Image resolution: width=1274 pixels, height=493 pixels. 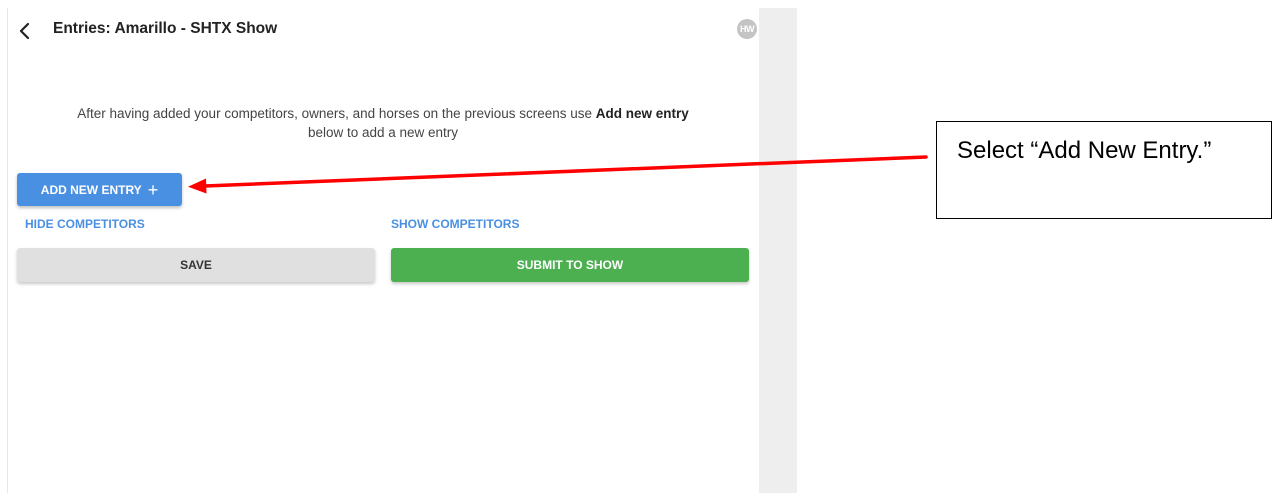 I want to click on add-new-entry-label: ADD NEW ENTRY, so click(x=91, y=189).